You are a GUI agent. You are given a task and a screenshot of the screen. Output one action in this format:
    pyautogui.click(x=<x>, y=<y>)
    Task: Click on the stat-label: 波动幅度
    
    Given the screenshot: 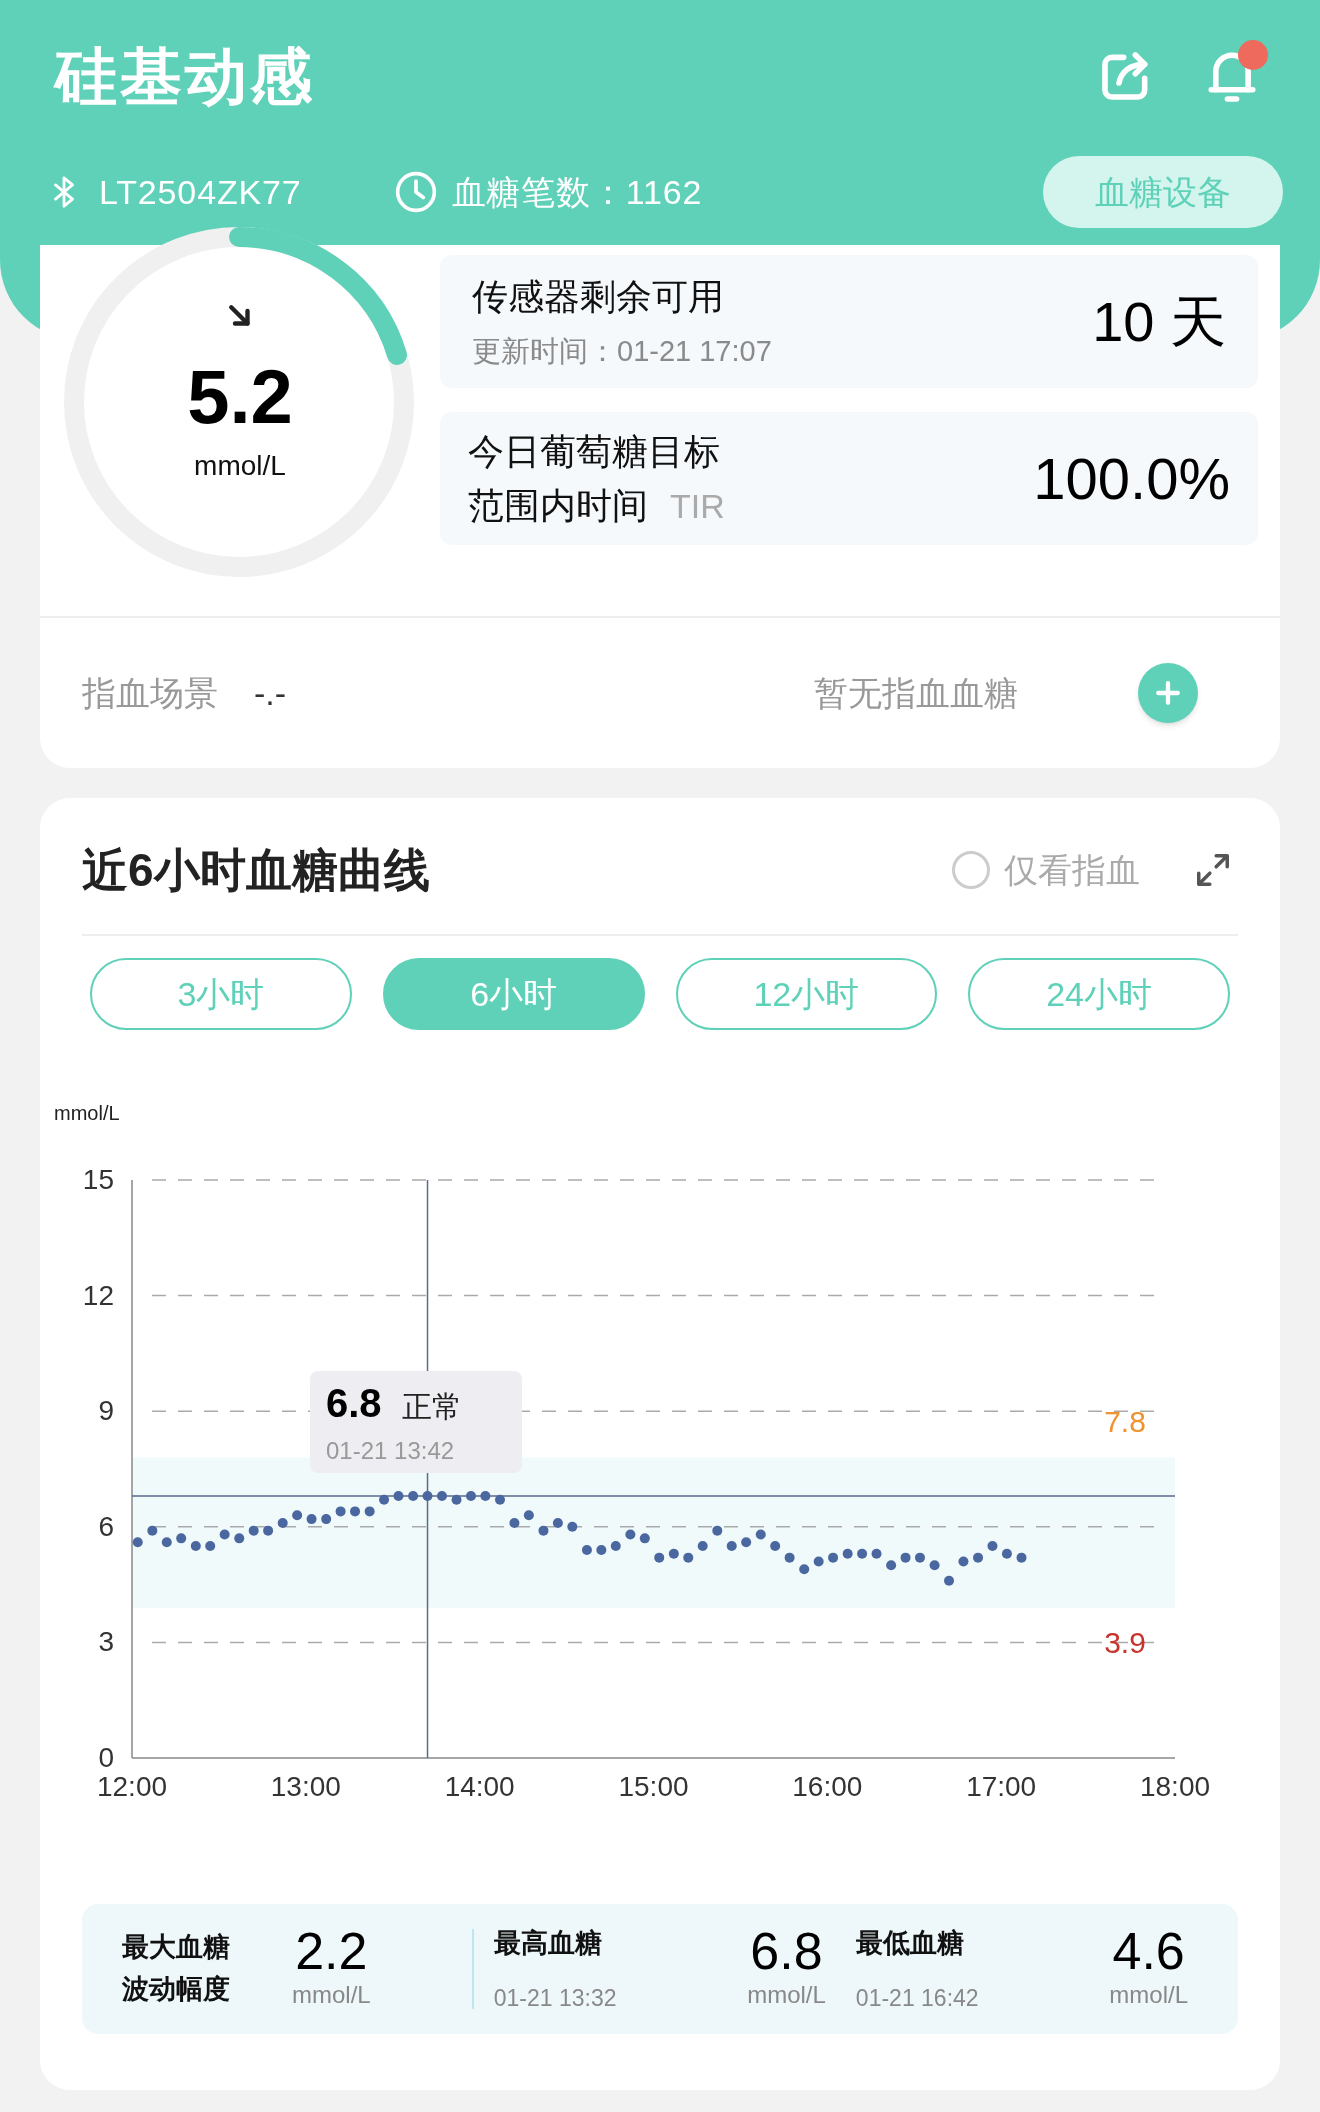 What is the action you would take?
    pyautogui.click(x=176, y=1989)
    